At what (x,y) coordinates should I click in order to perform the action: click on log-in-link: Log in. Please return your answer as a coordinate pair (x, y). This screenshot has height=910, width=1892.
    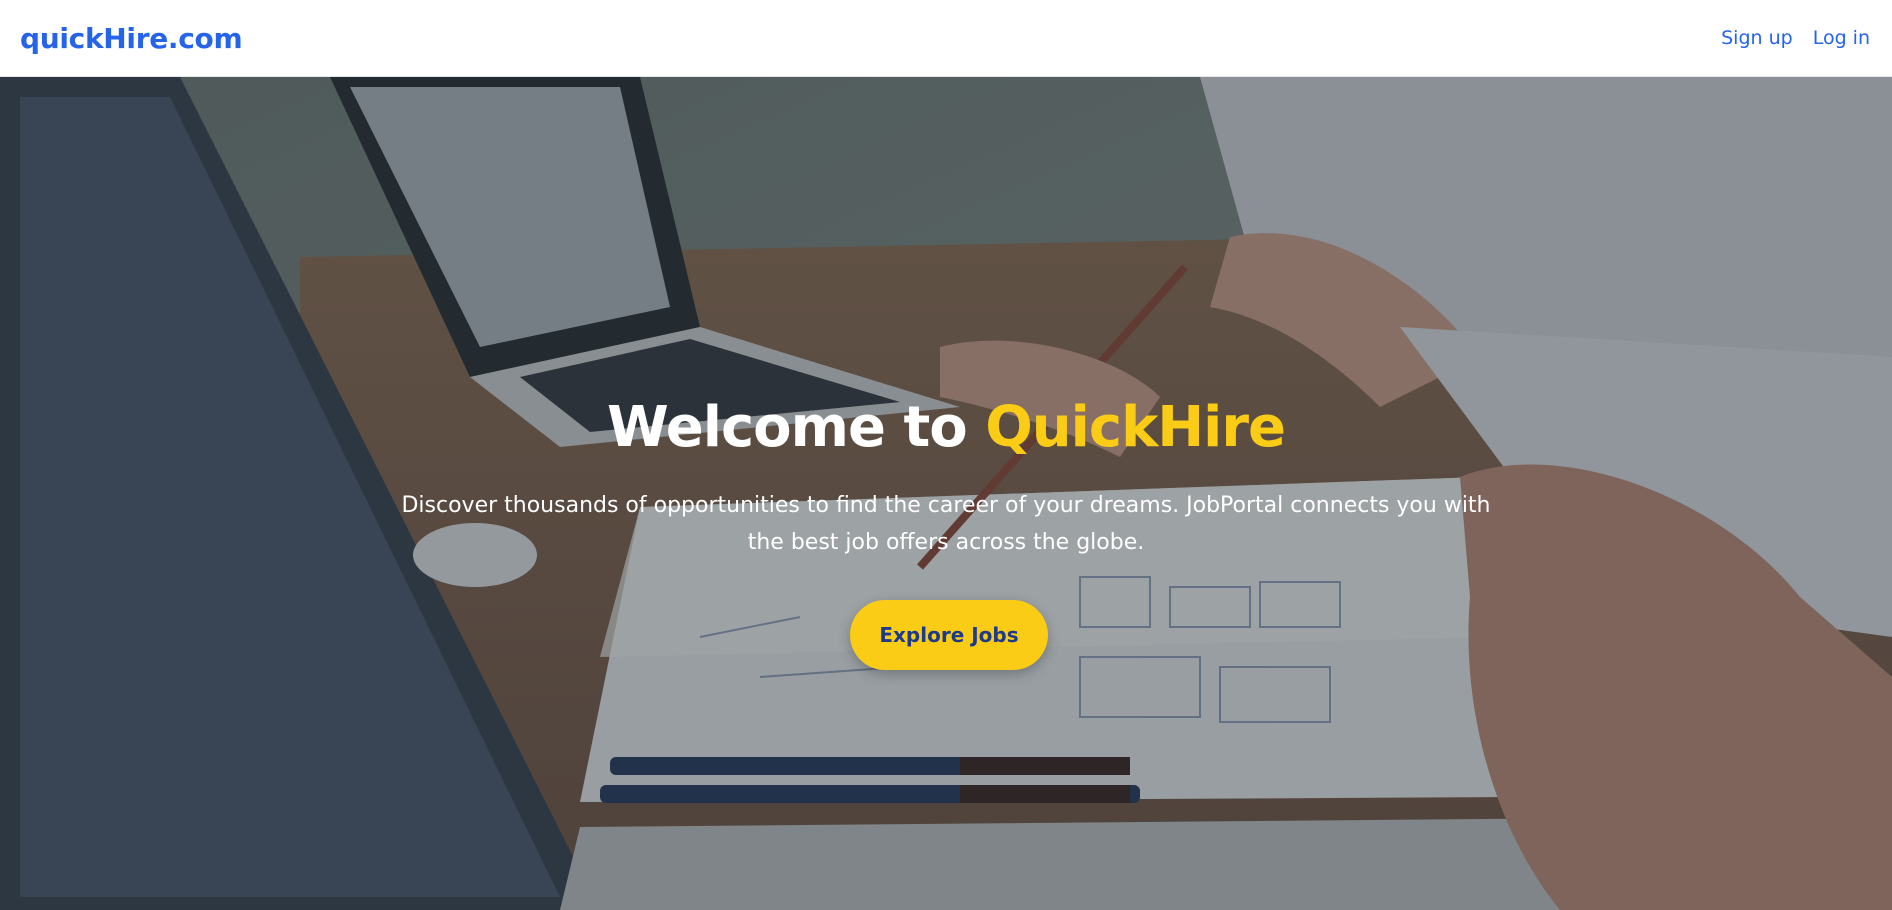
    Looking at the image, I should click on (1841, 38).